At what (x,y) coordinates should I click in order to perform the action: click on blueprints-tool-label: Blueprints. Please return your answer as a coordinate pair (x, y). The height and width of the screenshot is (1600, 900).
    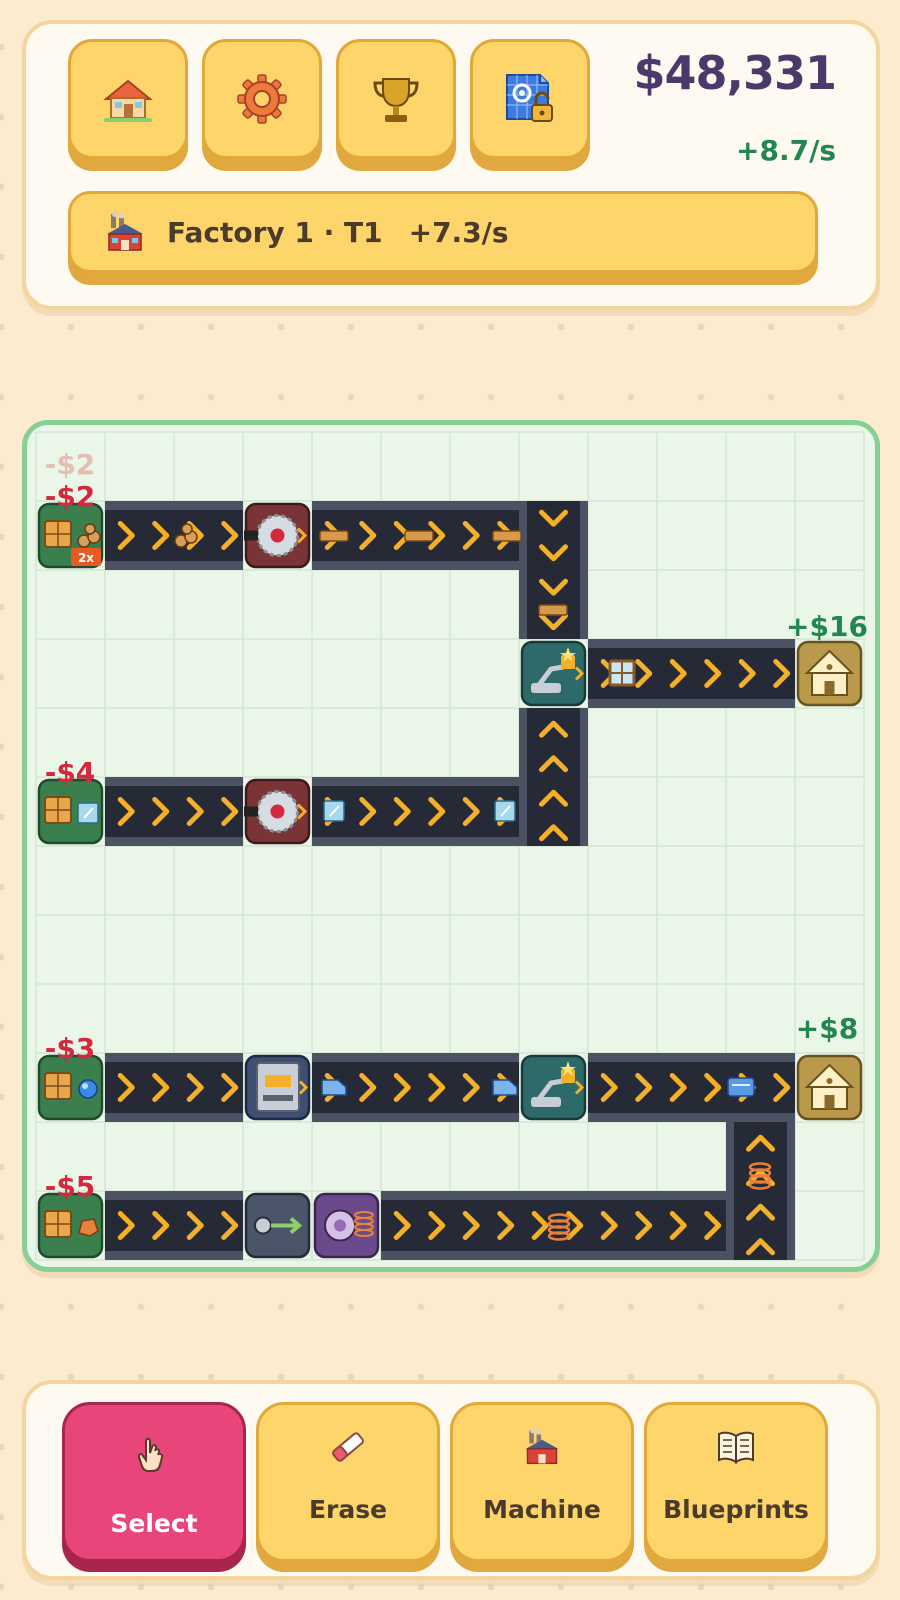
    Looking at the image, I should click on (736, 1509).